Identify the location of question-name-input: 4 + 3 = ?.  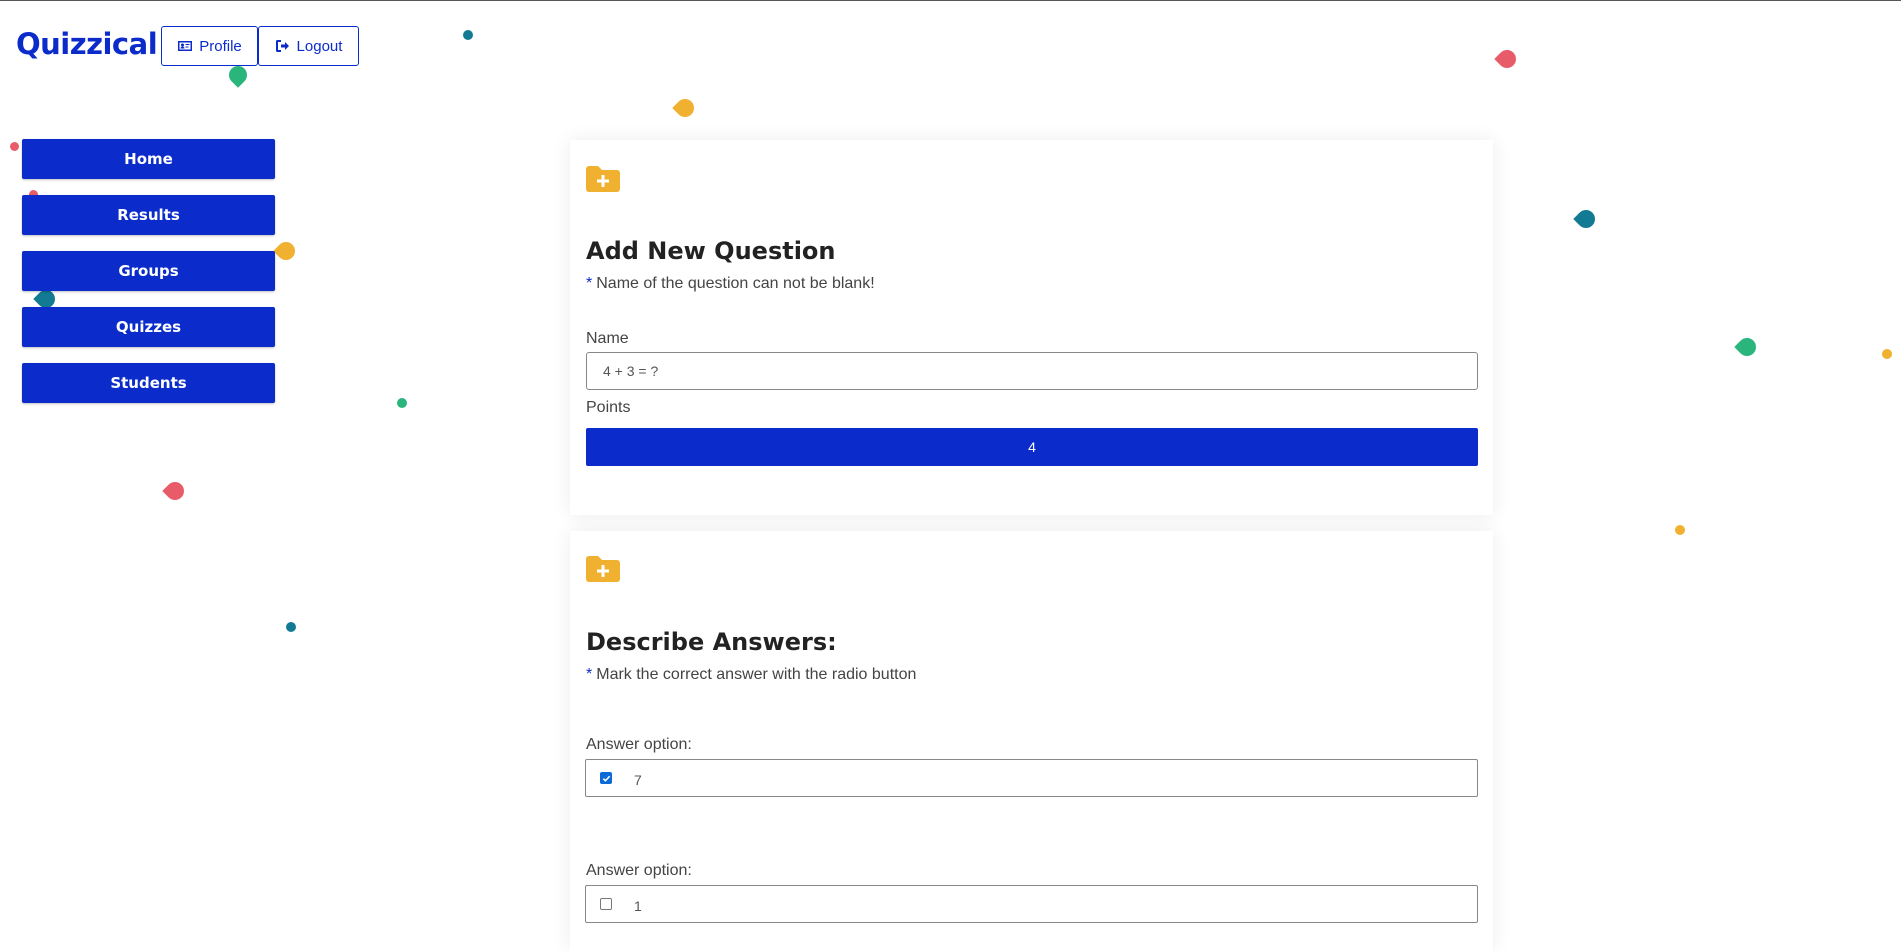
(1032, 371).